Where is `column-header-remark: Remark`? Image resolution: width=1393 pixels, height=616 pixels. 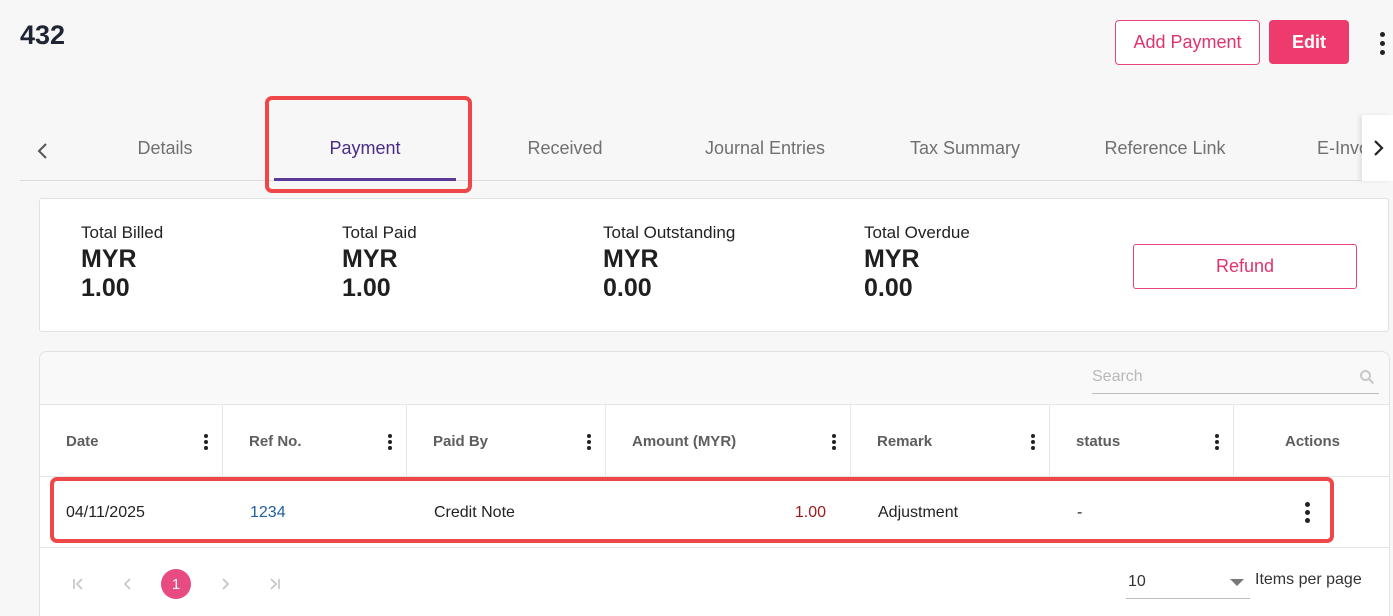 column-header-remark: Remark is located at coordinates (950, 441).